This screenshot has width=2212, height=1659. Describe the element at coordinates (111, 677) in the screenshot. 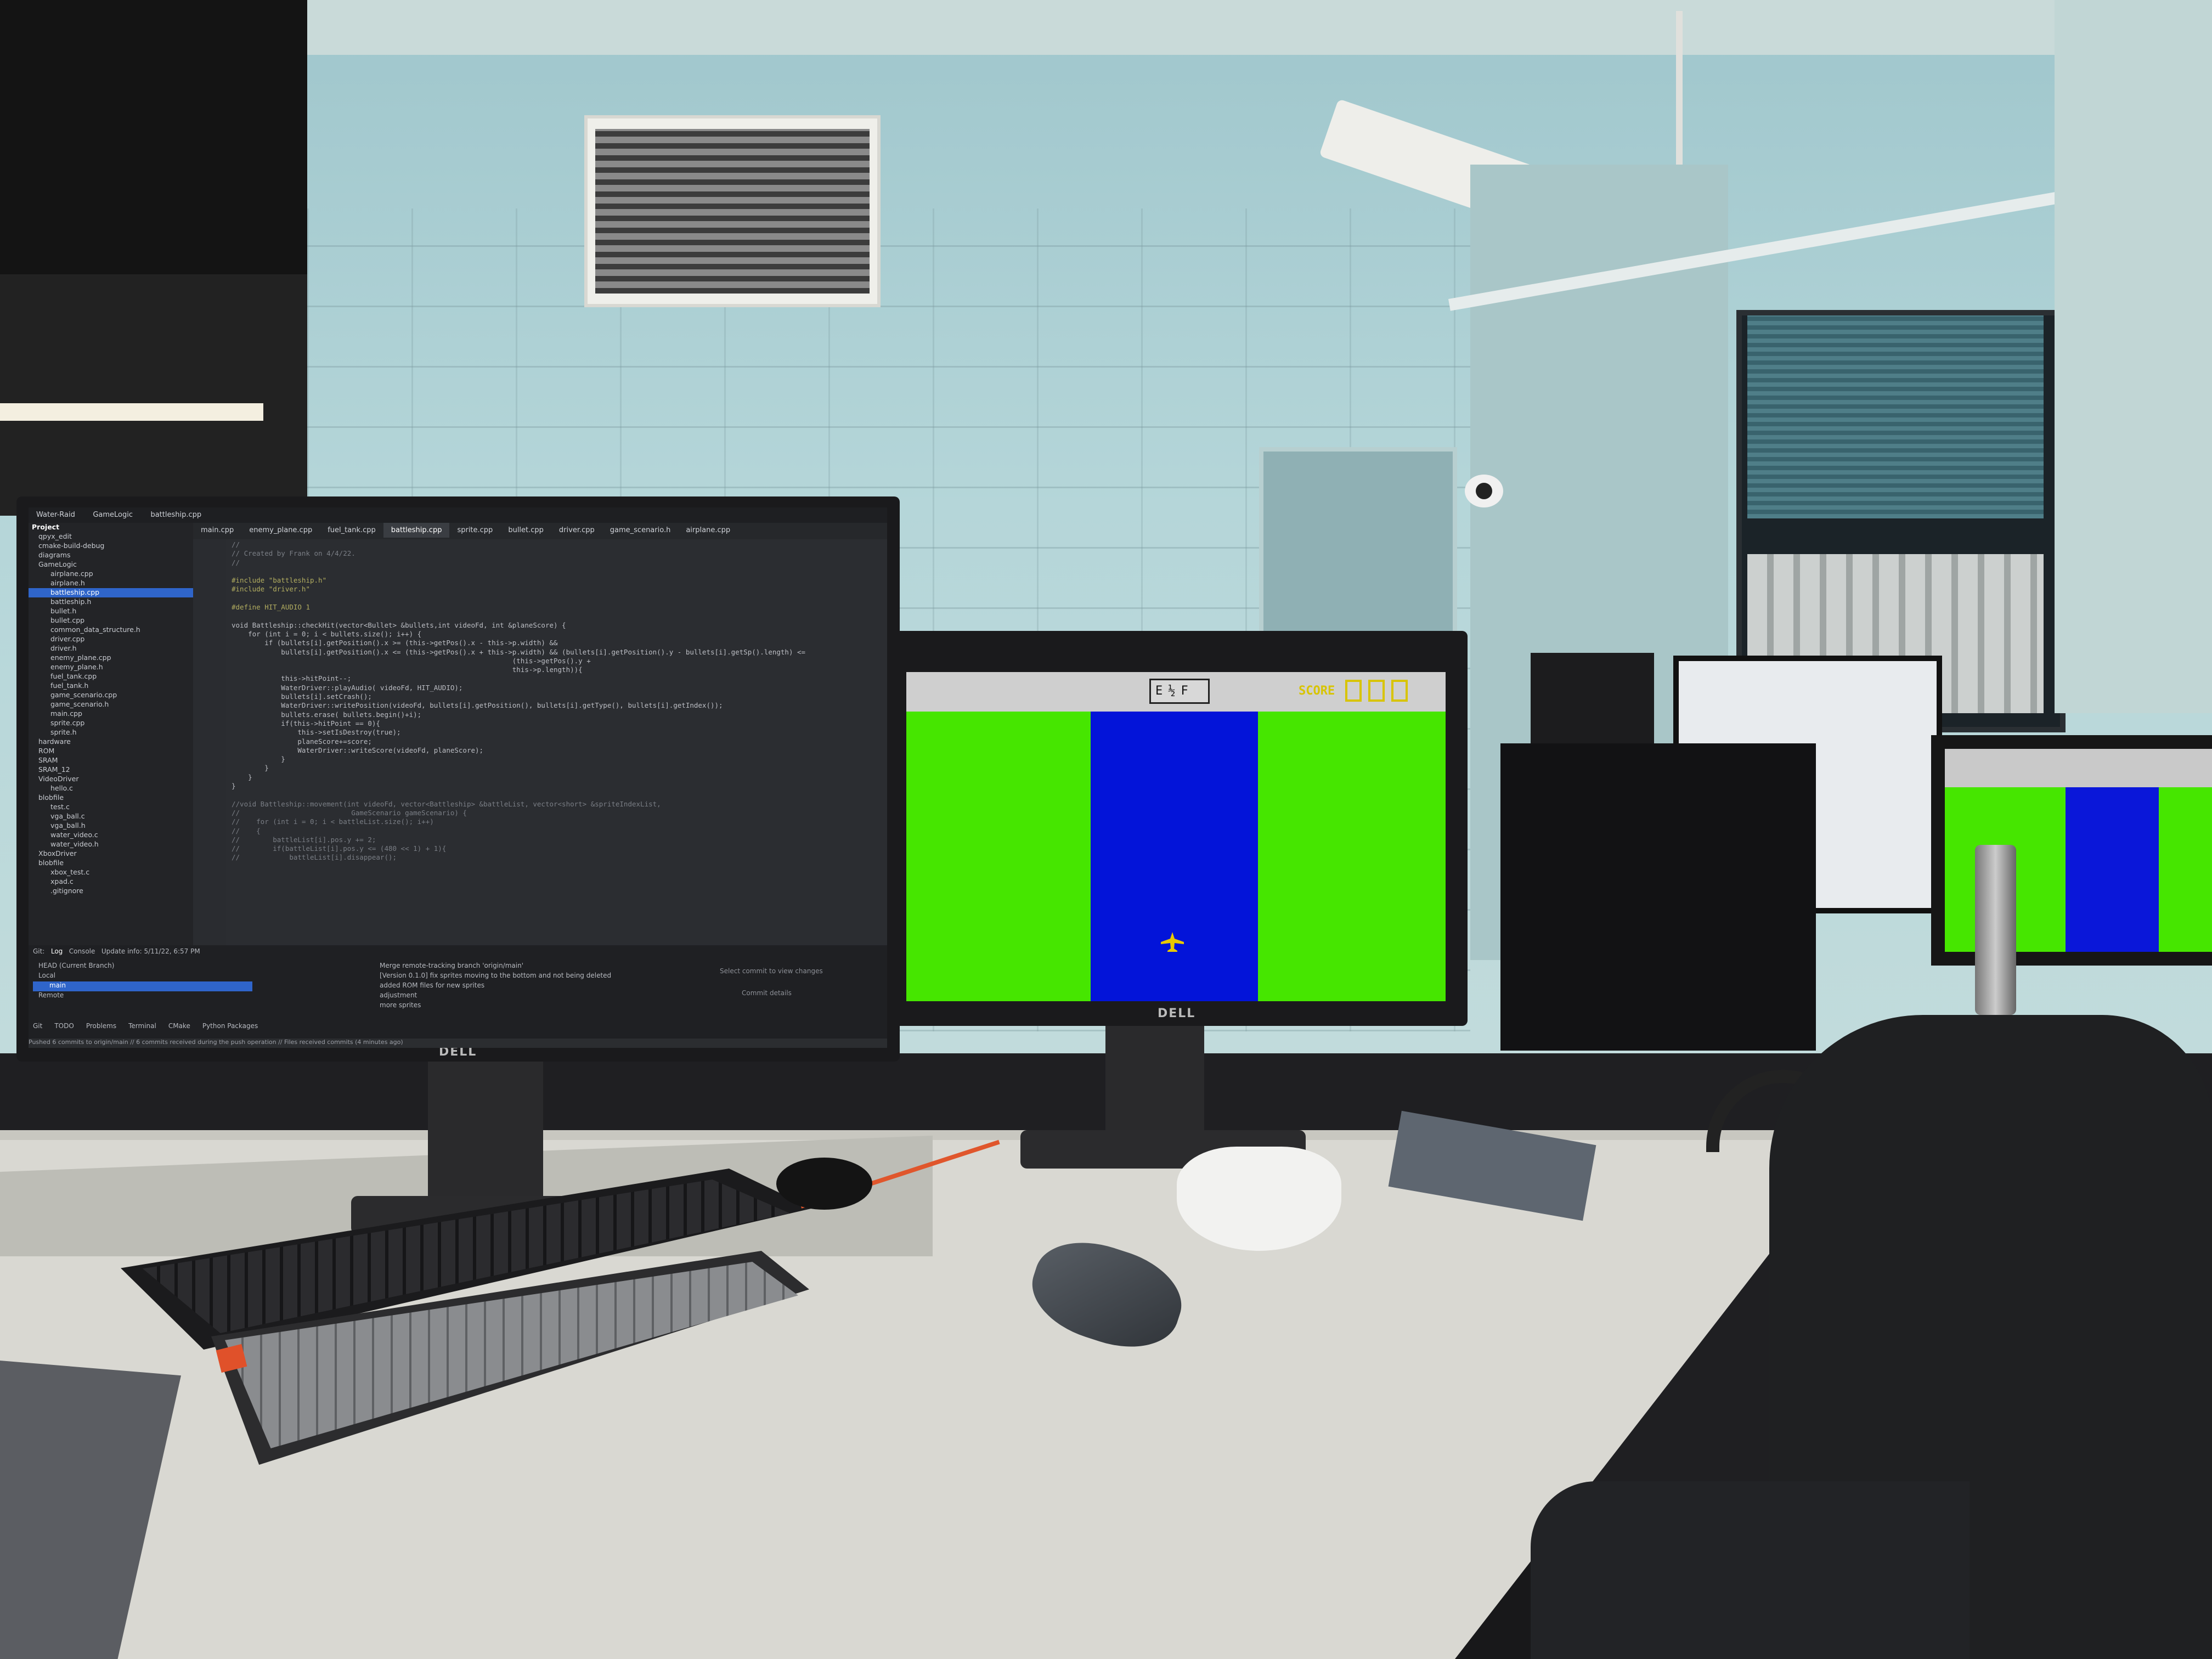

I see `tree-item: fuel_tank.cpp` at that location.